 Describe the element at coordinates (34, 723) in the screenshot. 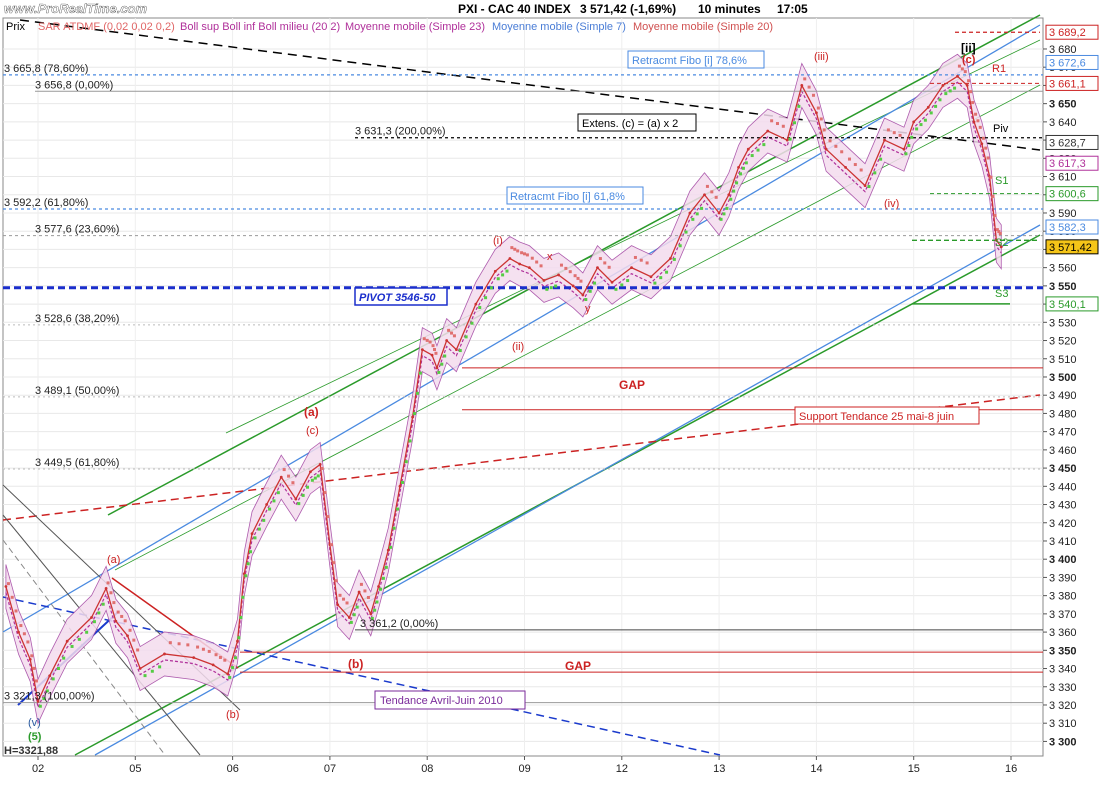

I see `wave-label-v: (v)` at that location.